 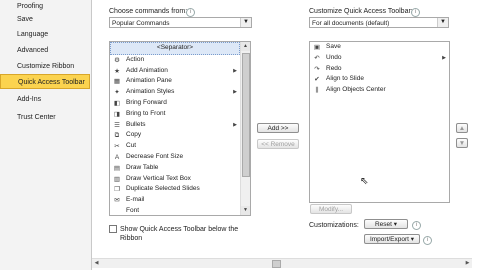 What do you see at coordinates (317, 80) in the screenshot?
I see `checkmark-icon: ✔` at bounding box center [317, 80].